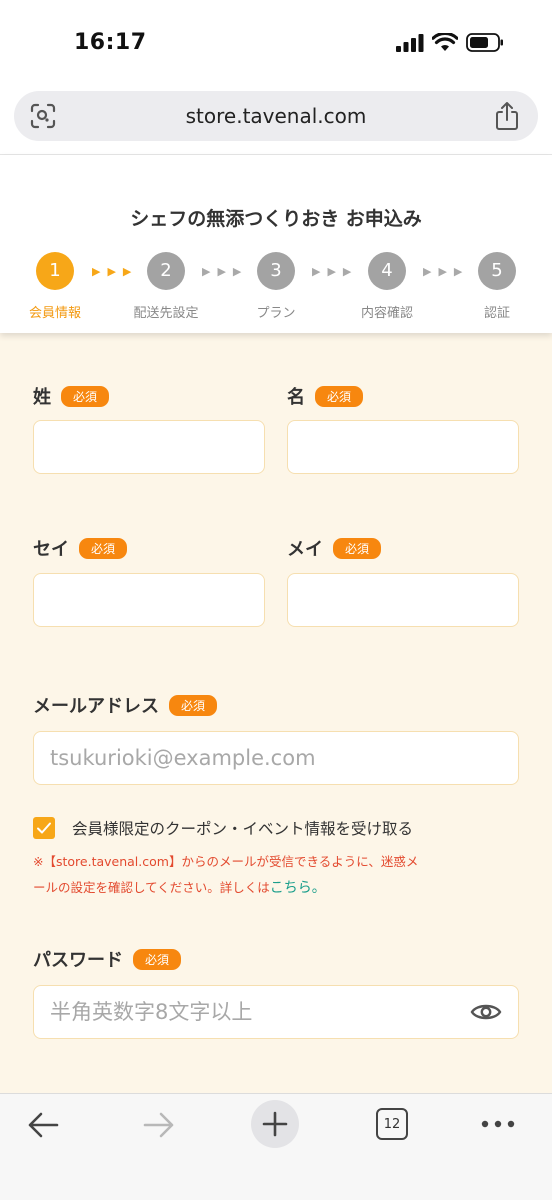 The height and width of the screenshot is (1200, 552). I want to click on step-2: 2 配送先設定, so click(166, 286).